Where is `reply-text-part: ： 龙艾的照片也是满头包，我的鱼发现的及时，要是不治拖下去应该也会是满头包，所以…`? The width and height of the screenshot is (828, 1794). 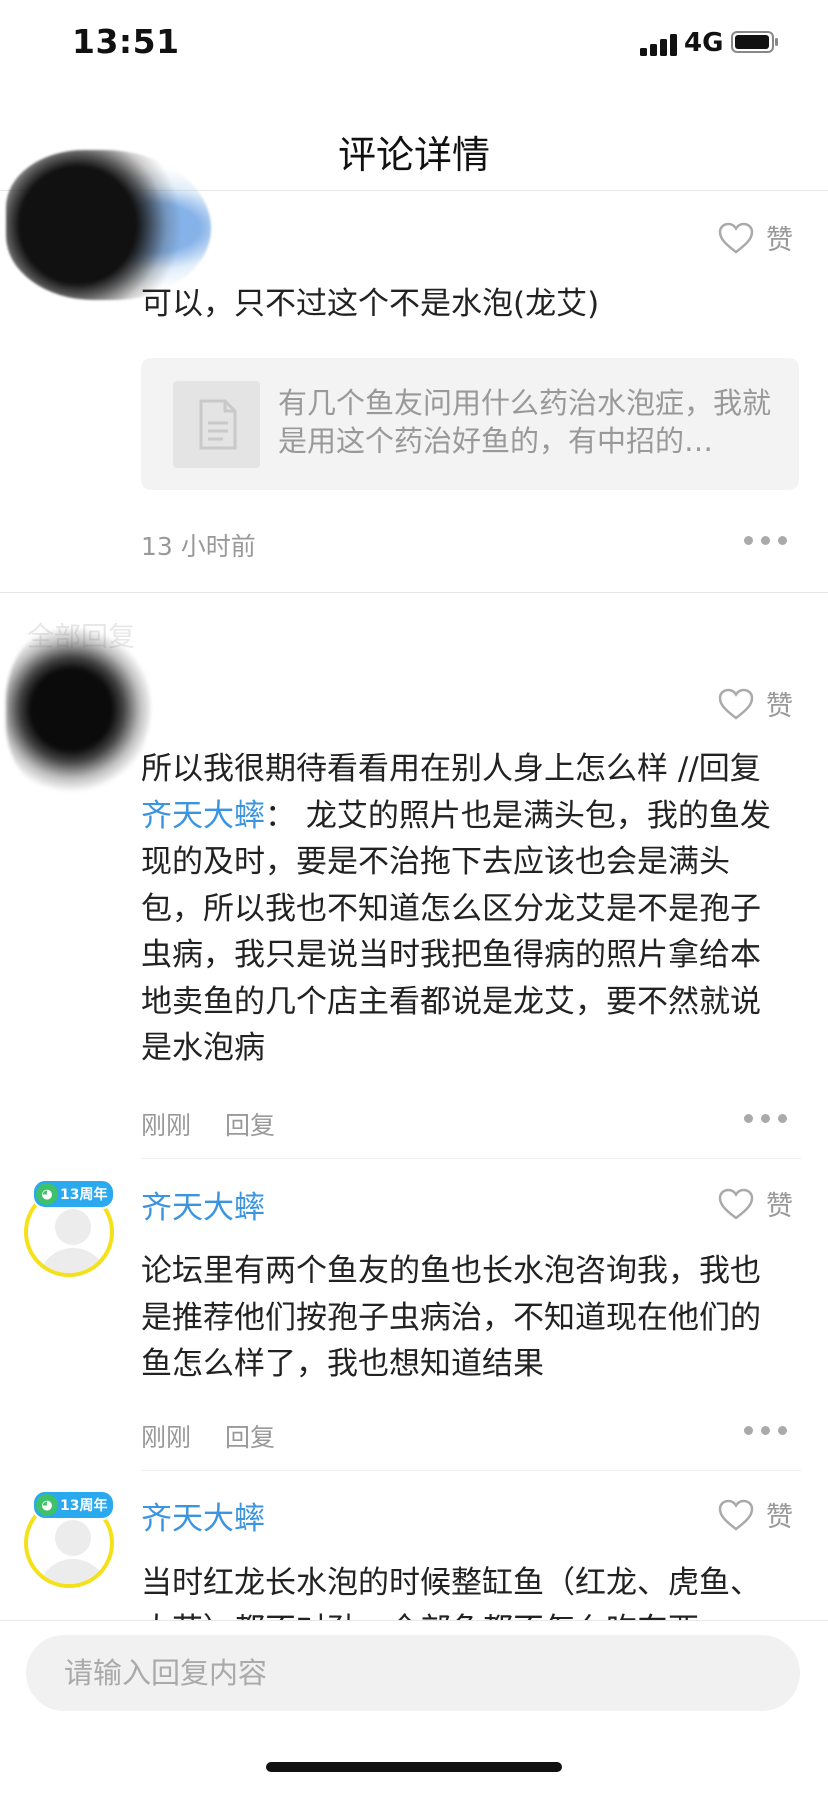 reply-text-part: ： 龙艾的照片也是满头包，我的鱼发现的及时，要是不治拖下去应该也会是满头包，所以… is located at coordinates (456, 932).